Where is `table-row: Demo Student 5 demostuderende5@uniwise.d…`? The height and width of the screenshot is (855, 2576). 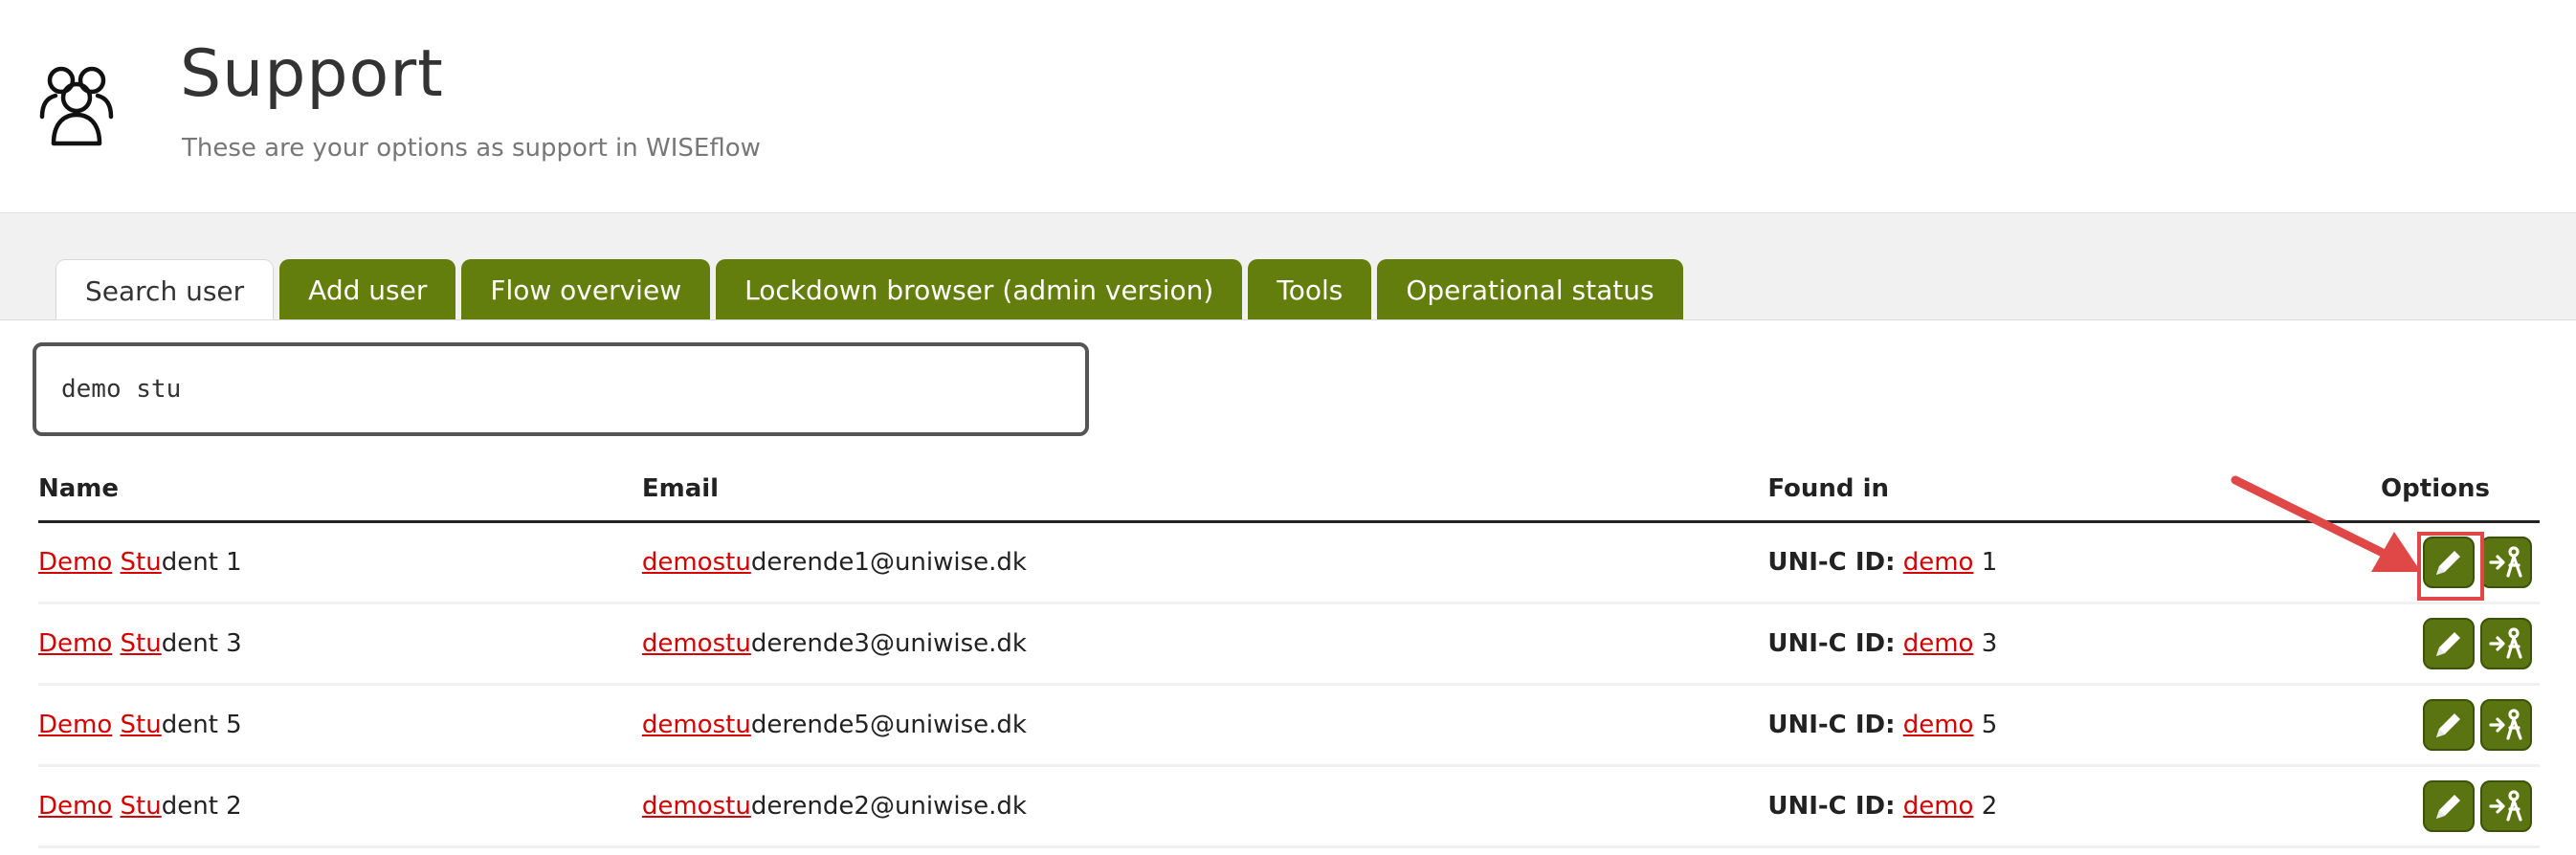
table-row: Demo Student 5 demostuderende5@uniwise.d… is located at coordinates (1289, 726).